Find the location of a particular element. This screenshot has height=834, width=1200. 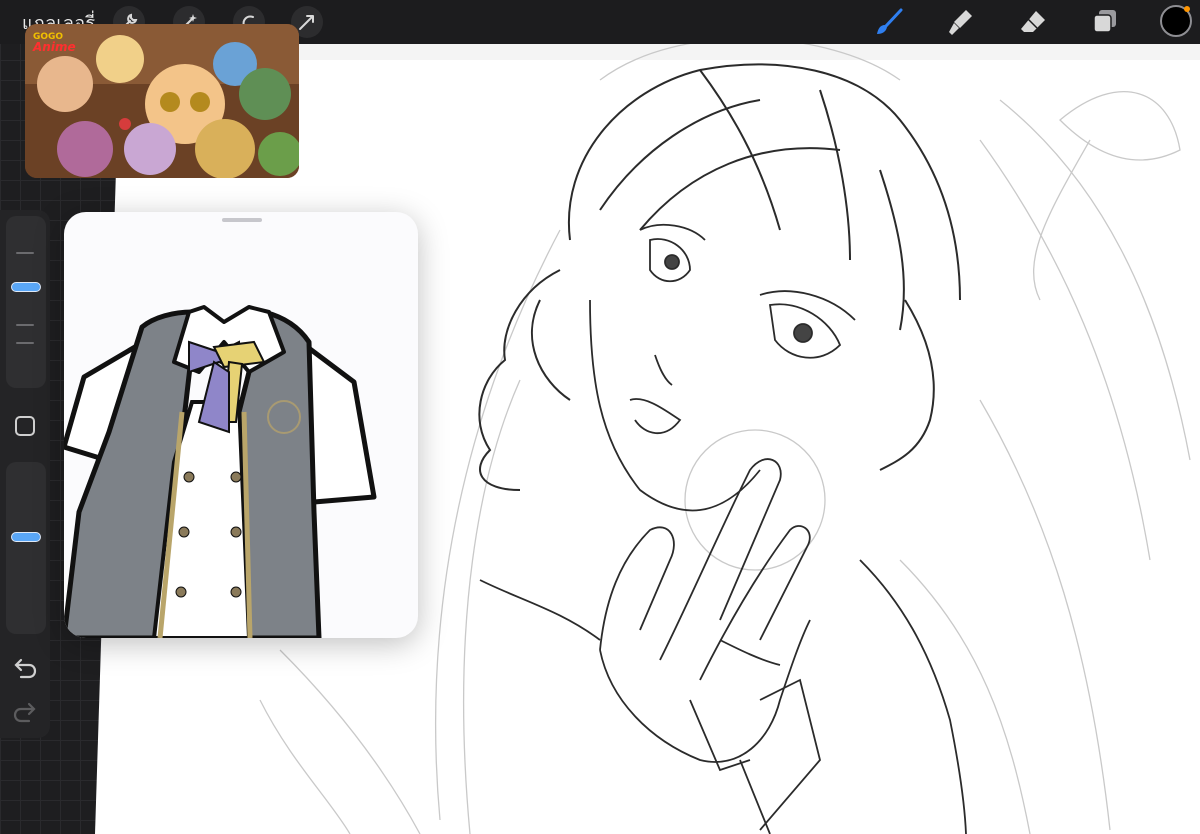

color-indicator-dot is located at coordinates (1187, 9).